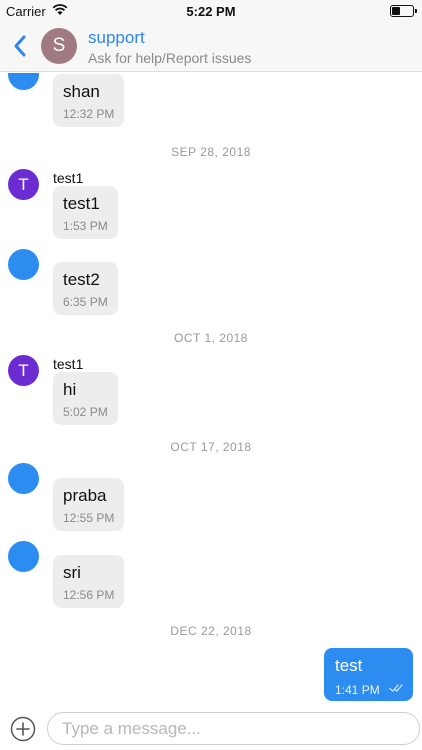 The height and width of the screenshot is (750, 422). I want to click on composer-bar, so click(211, 727).